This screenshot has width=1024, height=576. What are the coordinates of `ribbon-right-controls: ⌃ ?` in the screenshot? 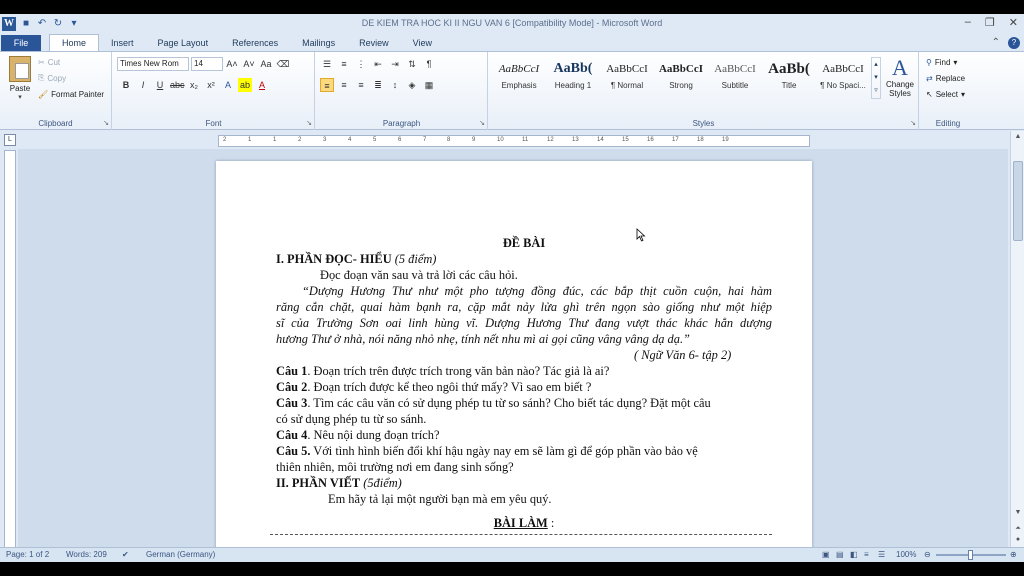 It's located at (1006, 43).